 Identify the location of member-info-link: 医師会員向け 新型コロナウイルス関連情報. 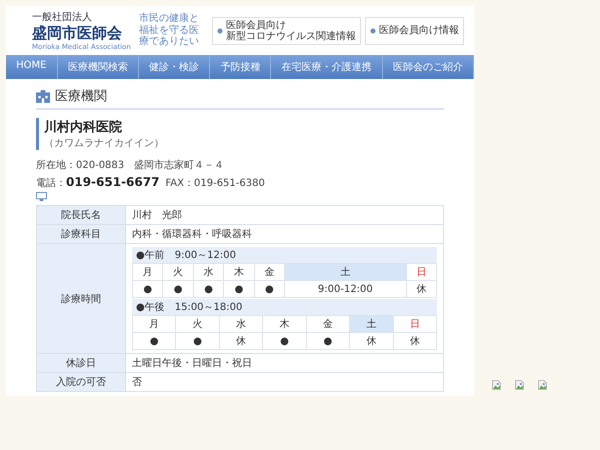
(286, 30).